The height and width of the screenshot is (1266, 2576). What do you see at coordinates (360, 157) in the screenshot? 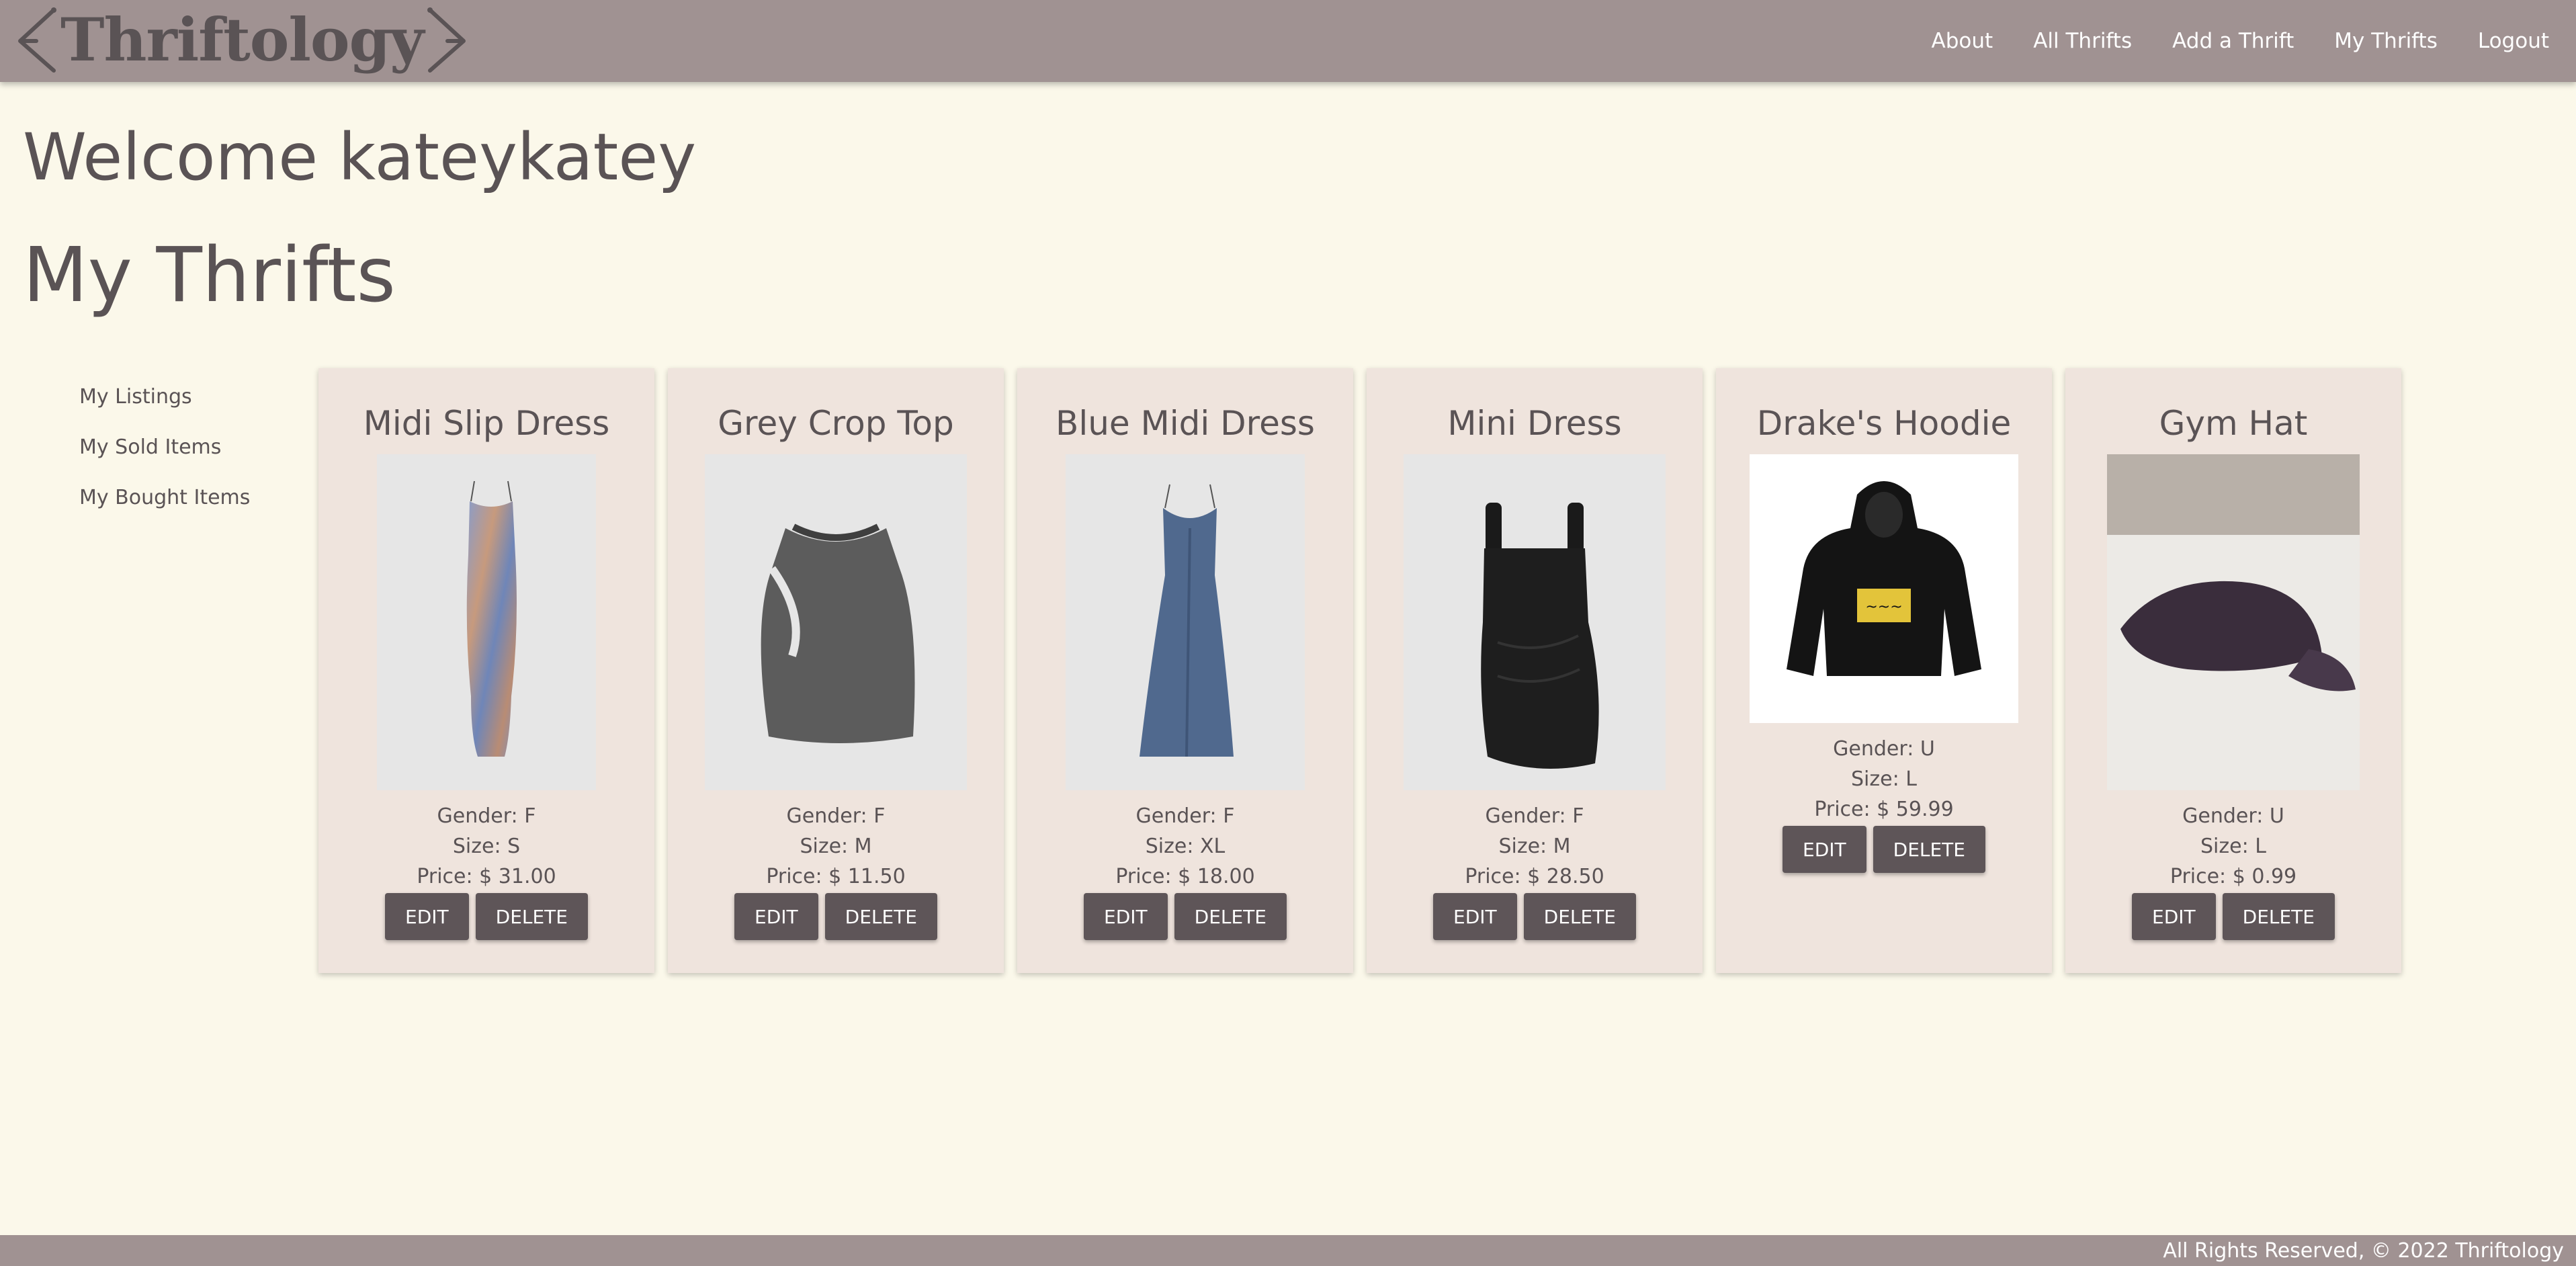
I see `welcome-heading: Welcome kateykatey` at bounding box center [360, 157].